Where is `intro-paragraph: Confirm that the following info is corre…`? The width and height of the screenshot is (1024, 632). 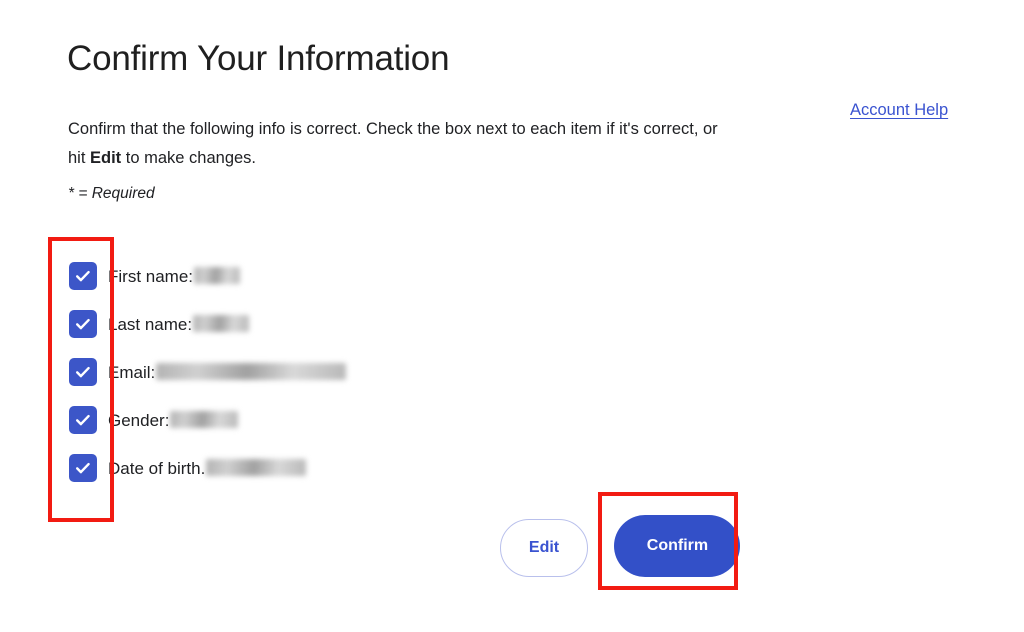 intro-paragraph: Confirm that the following info is corre… is located at coordinates (395, 144).